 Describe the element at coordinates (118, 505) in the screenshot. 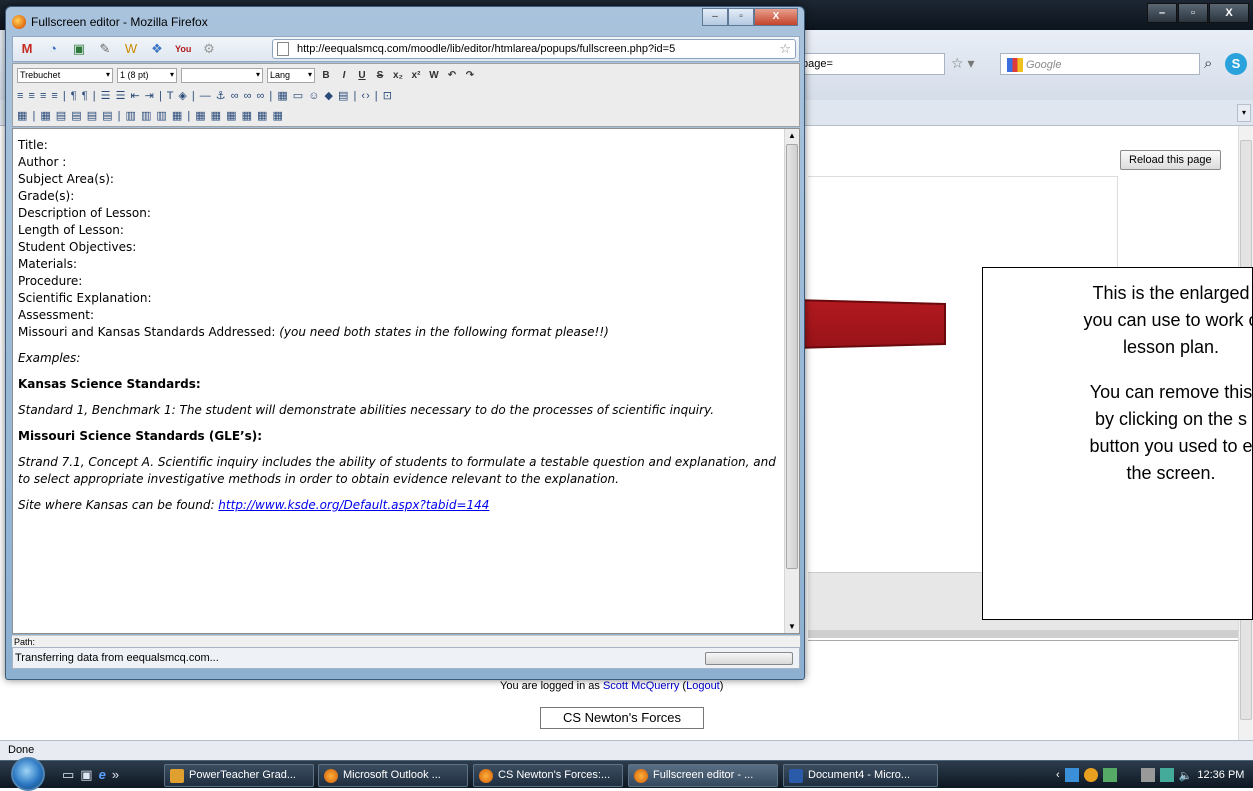

I see `site-label: Site where Kansas can be found:` at that location.